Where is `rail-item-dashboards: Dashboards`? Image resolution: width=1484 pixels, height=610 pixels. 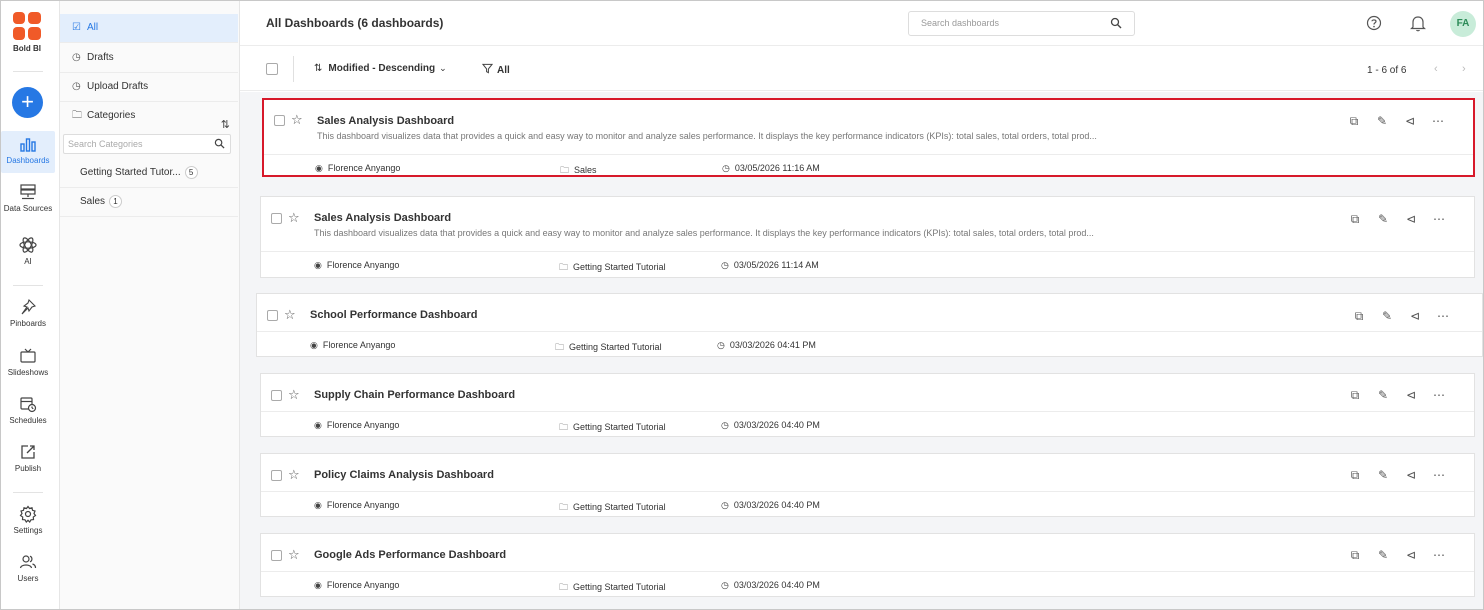
rail-item-dashboards: Dashboards is located at coordinates (28, 152).